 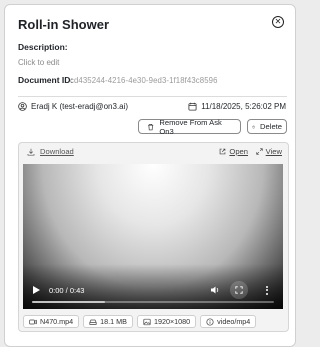 I want to click on delete-button-label: Delete, so click(x=271, y=126).